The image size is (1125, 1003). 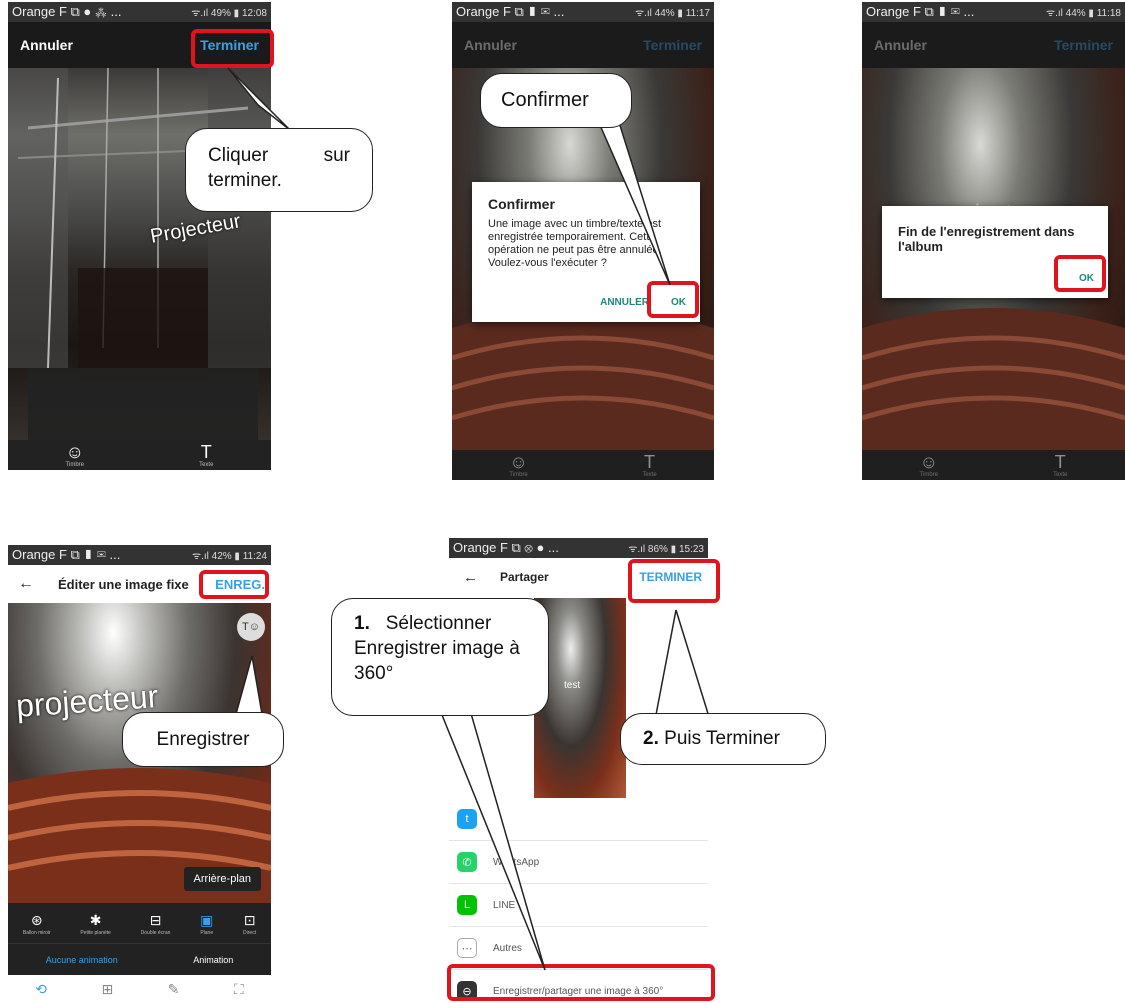 I want to click on page-title: Partager, so click(x=524, y=577).